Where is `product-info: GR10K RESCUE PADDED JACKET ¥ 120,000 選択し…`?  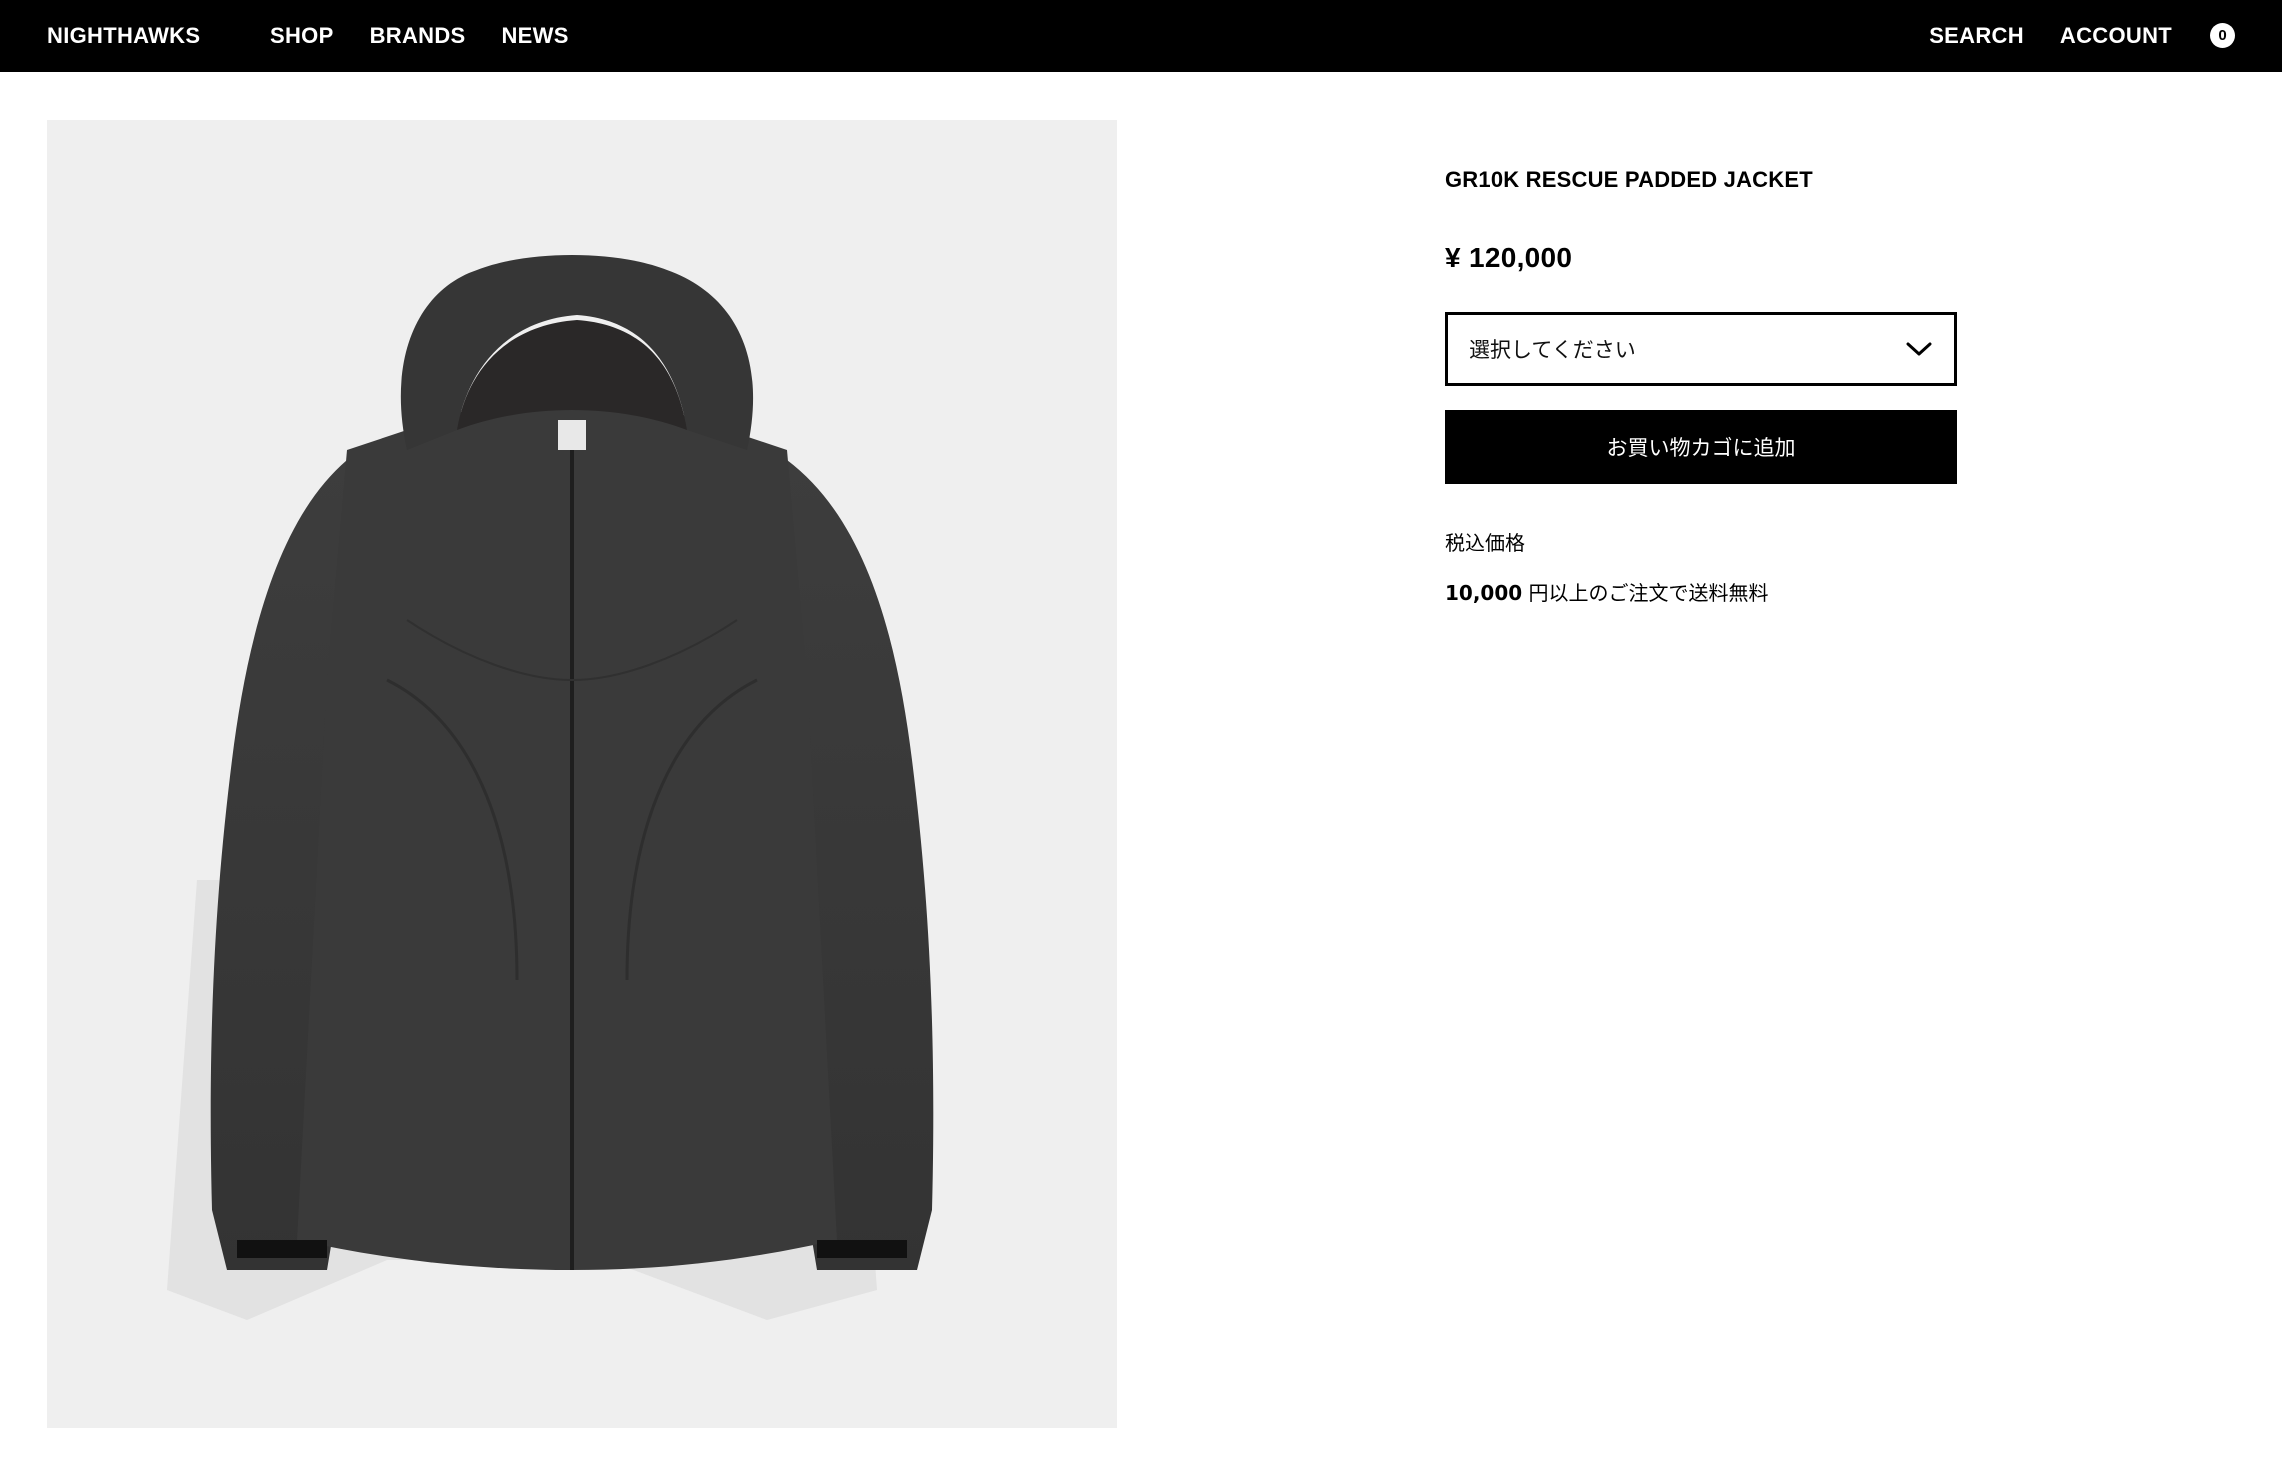
product-info: GR10K RESCUE PADDED JACKET ¥ 120,000 選択し… is located at coordinates (1701, 387).